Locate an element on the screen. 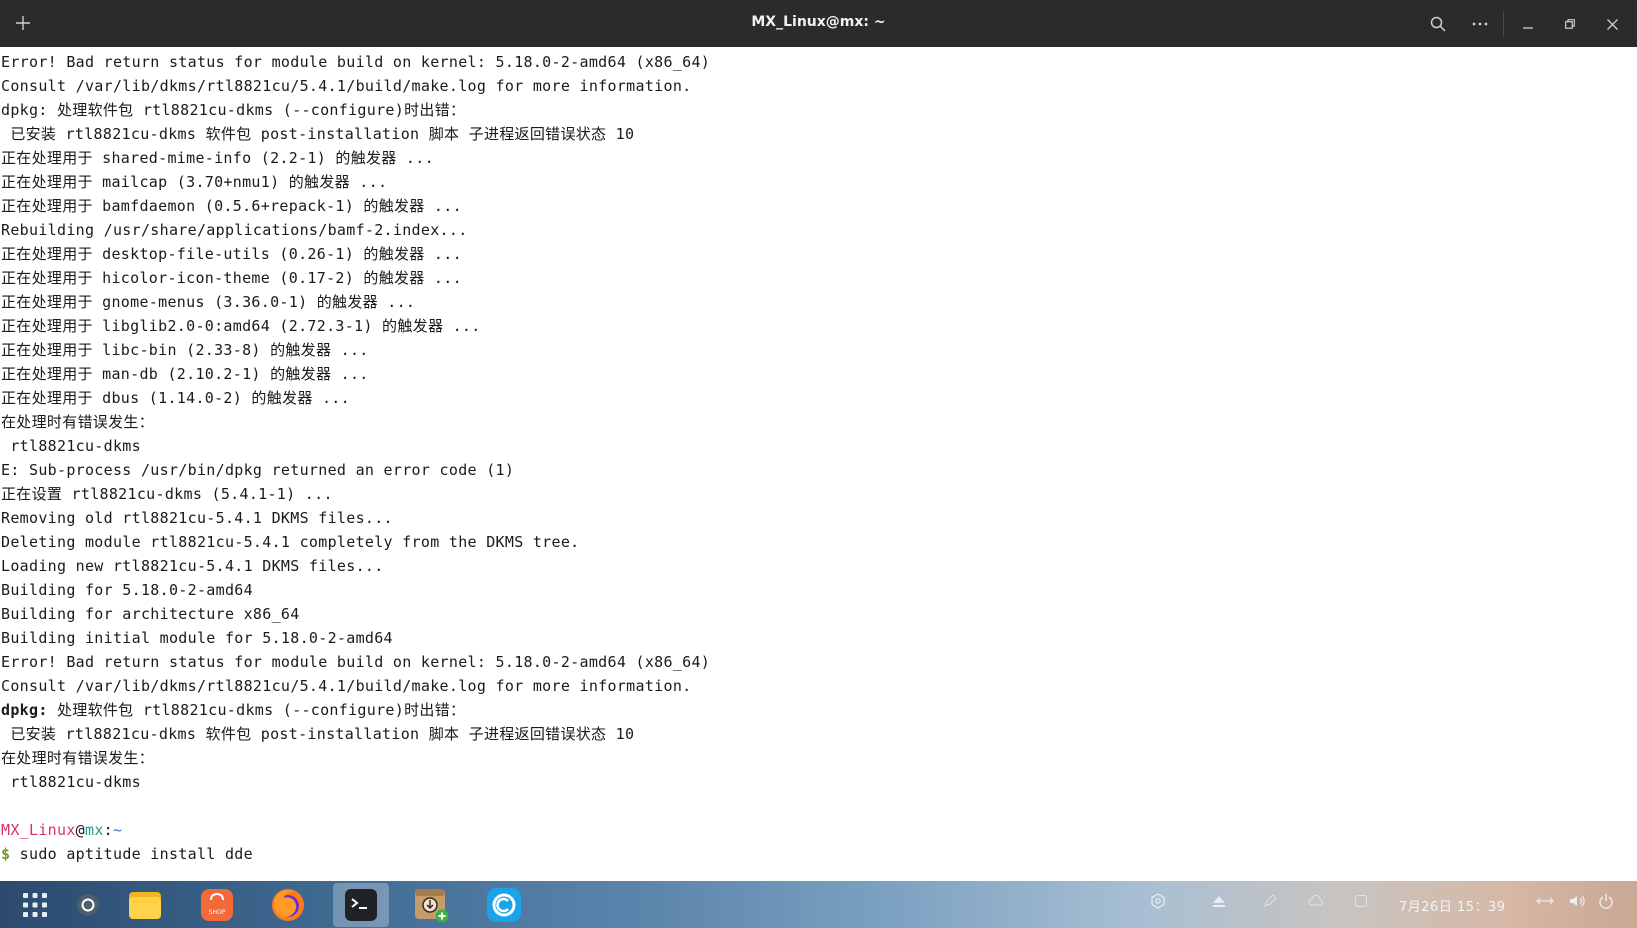 This screenshot has width=1637, height=928. terminal-icon is located at coordinates (361, 905).